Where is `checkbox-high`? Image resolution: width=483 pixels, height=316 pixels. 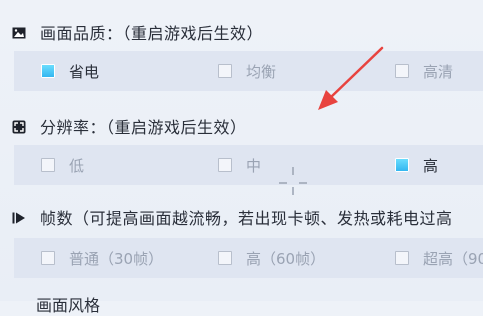
checkbox-high is located at coordinates (402, 165).